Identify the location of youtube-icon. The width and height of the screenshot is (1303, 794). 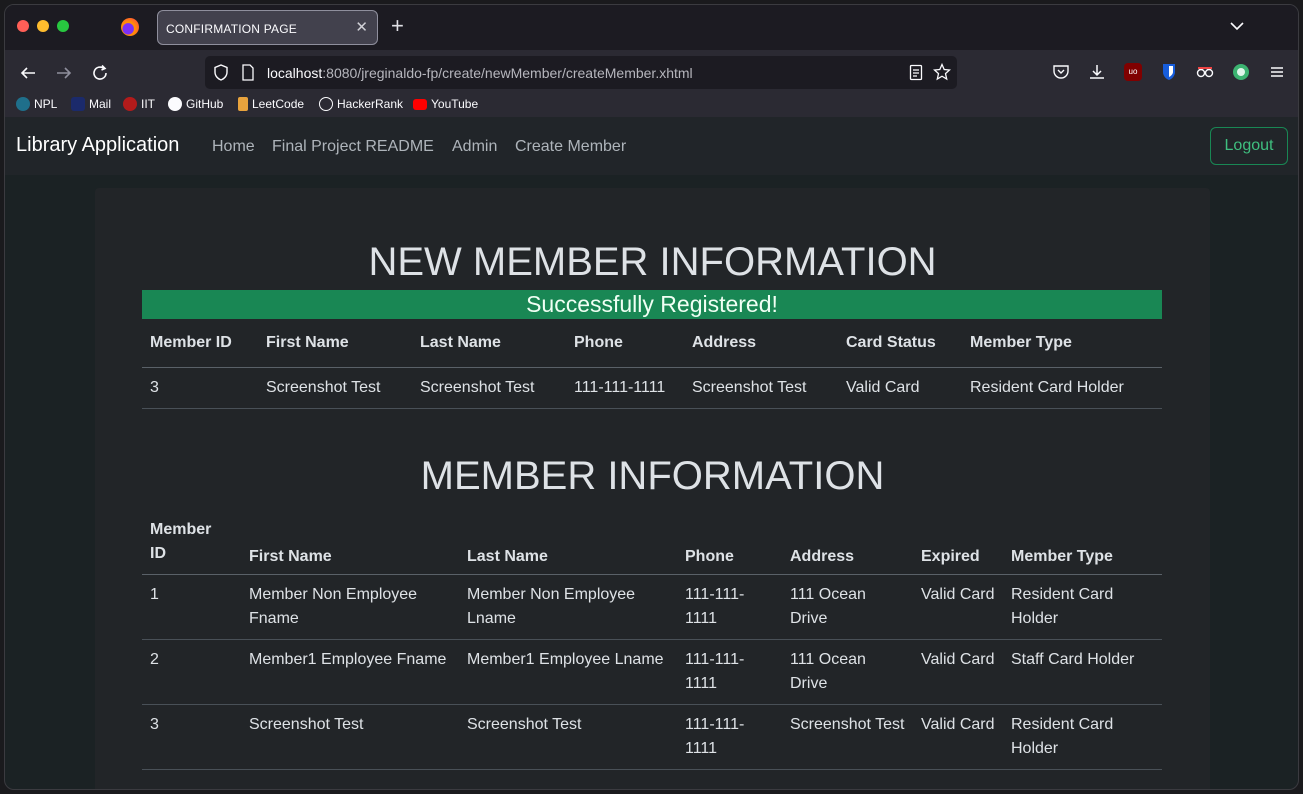
(420, 104).